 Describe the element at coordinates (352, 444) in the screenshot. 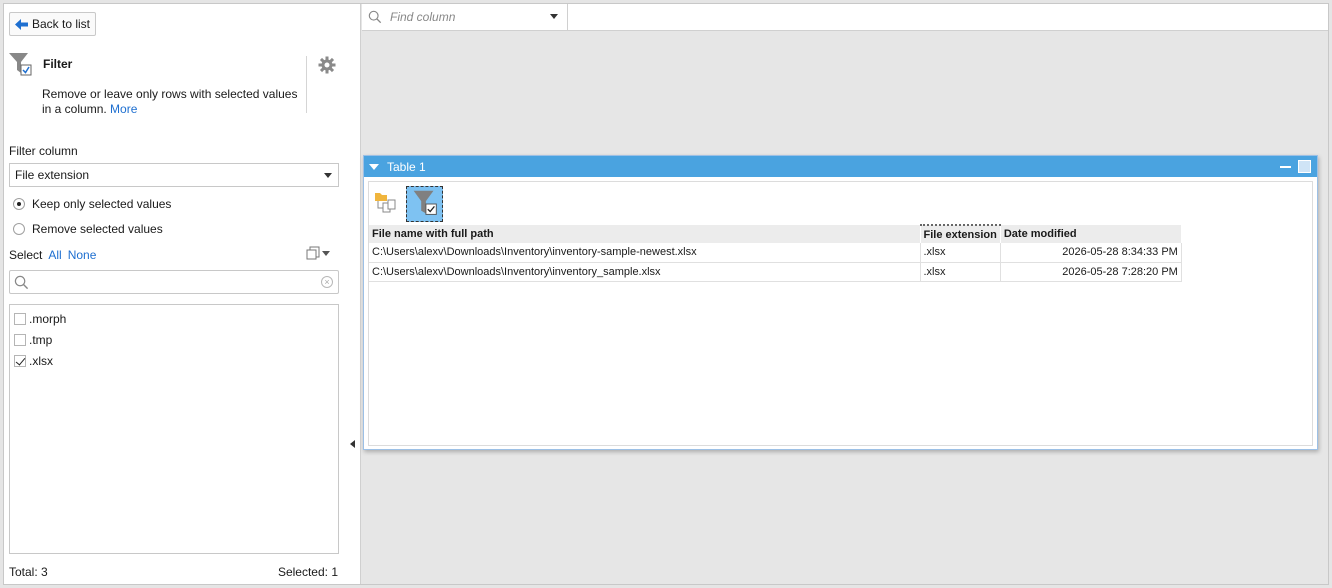

I see `collapse-sidebar-icon` at that location.